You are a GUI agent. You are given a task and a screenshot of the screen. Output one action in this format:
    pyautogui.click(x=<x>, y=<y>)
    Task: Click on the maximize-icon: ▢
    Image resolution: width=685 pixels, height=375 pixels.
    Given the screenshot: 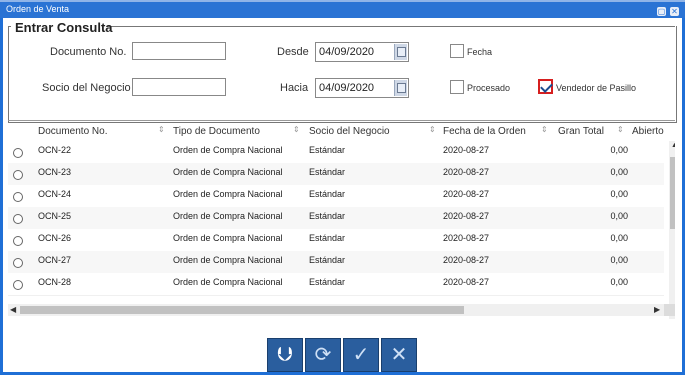 What is the action you would take?
    pyautogui.click(x=661, y=11)
    